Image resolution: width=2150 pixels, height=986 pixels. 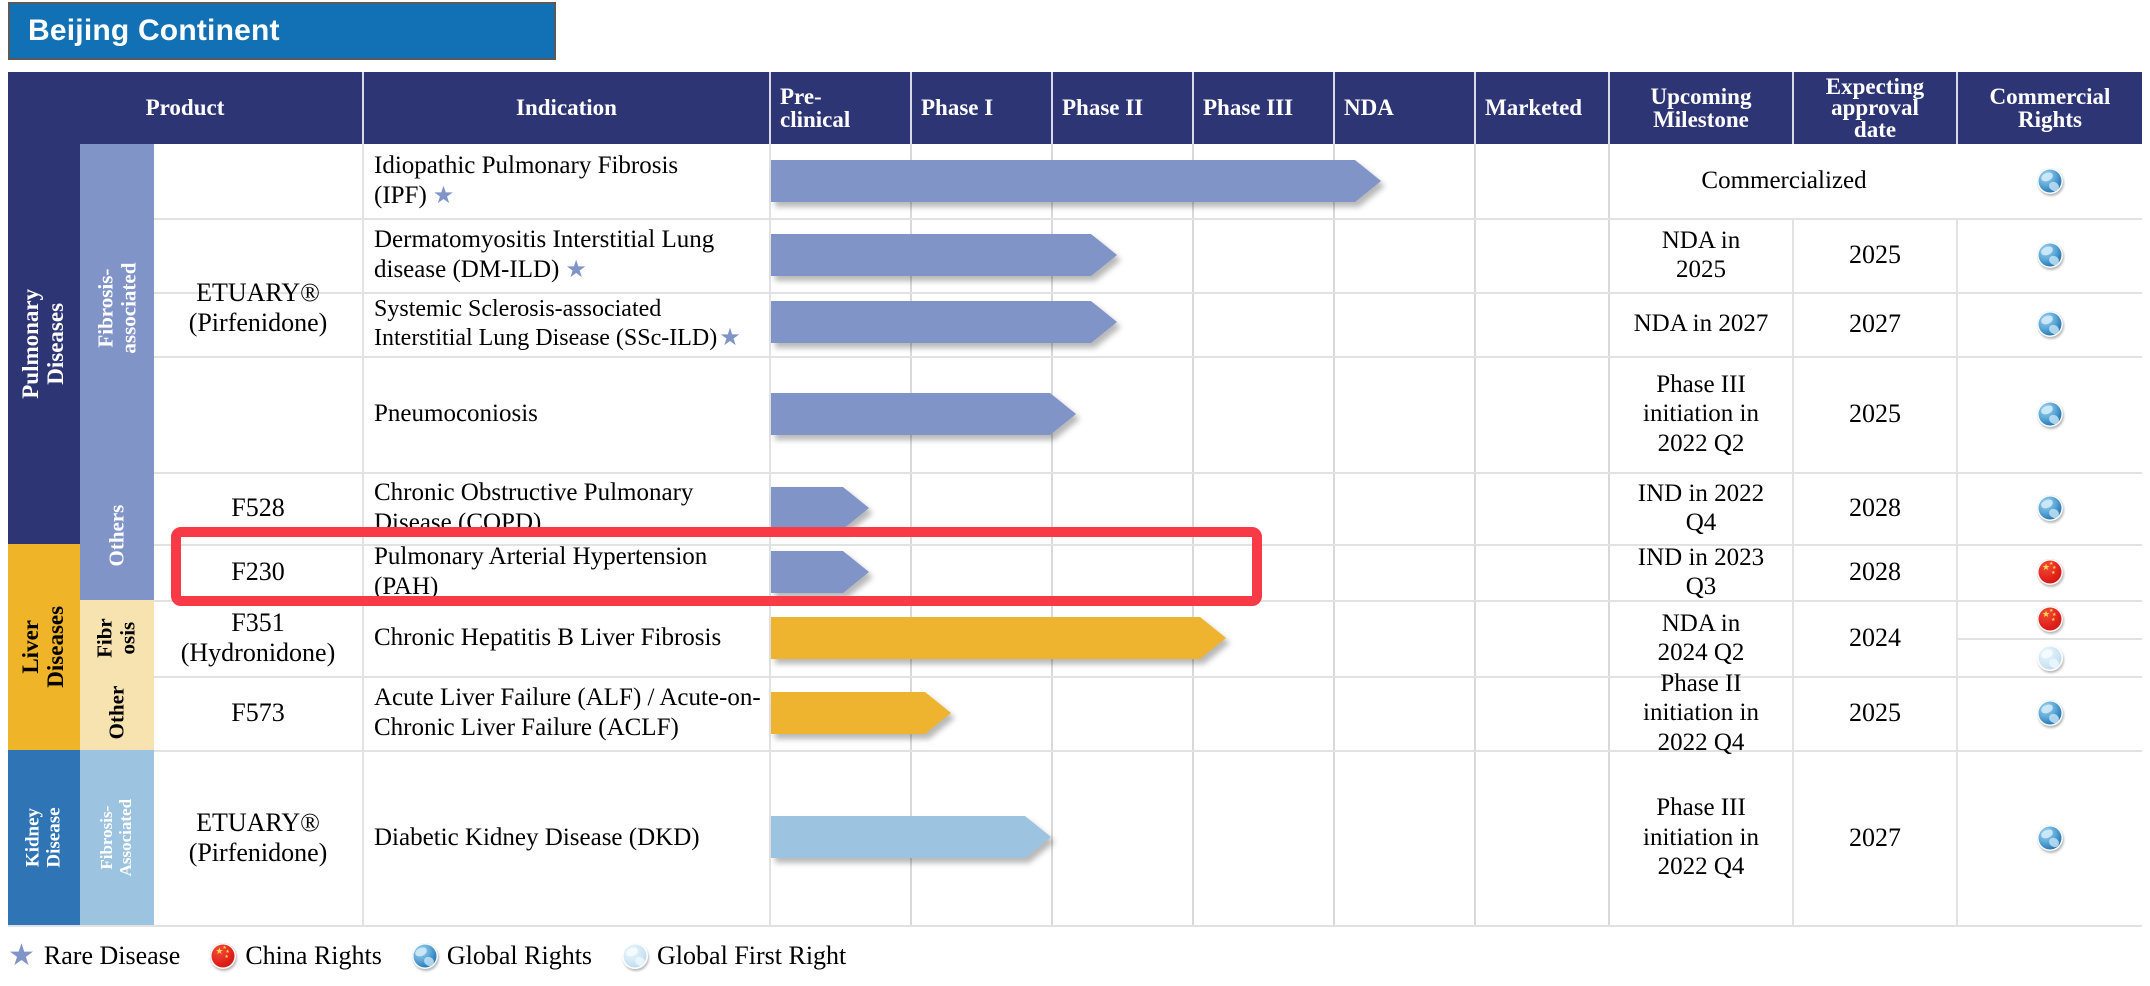 I want to click on grid-line-phase3-start, so click(x=1193, y=535).